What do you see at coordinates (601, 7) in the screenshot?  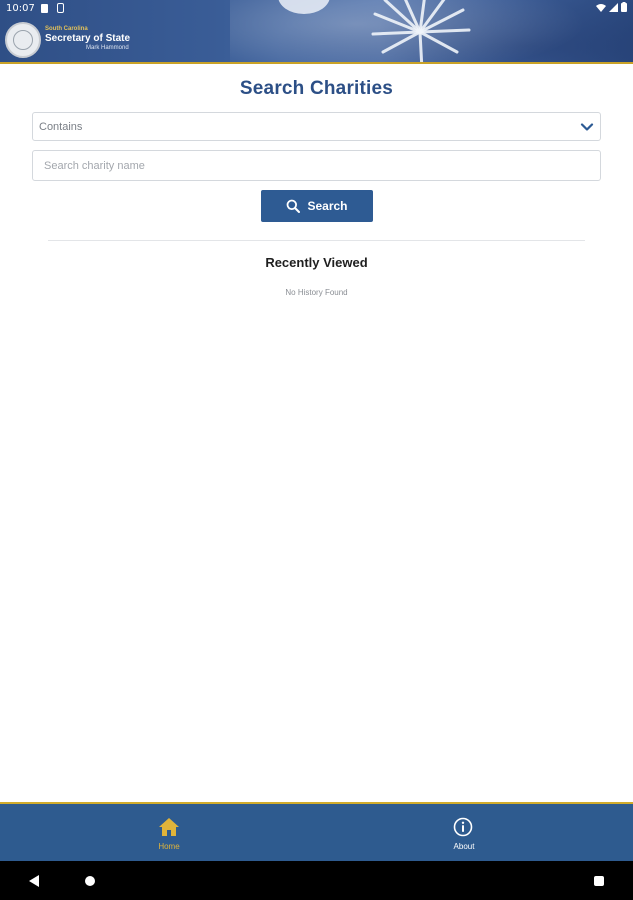 I see `wifi-icon` at bounding box center [601, 7].